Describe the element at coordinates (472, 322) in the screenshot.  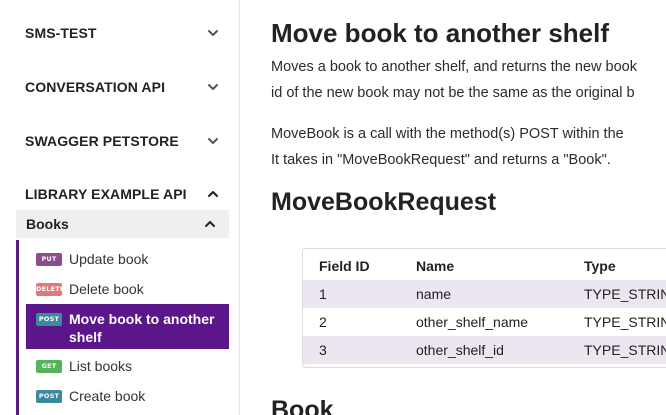
I see `table-cell: other_shelf_name` at that location.